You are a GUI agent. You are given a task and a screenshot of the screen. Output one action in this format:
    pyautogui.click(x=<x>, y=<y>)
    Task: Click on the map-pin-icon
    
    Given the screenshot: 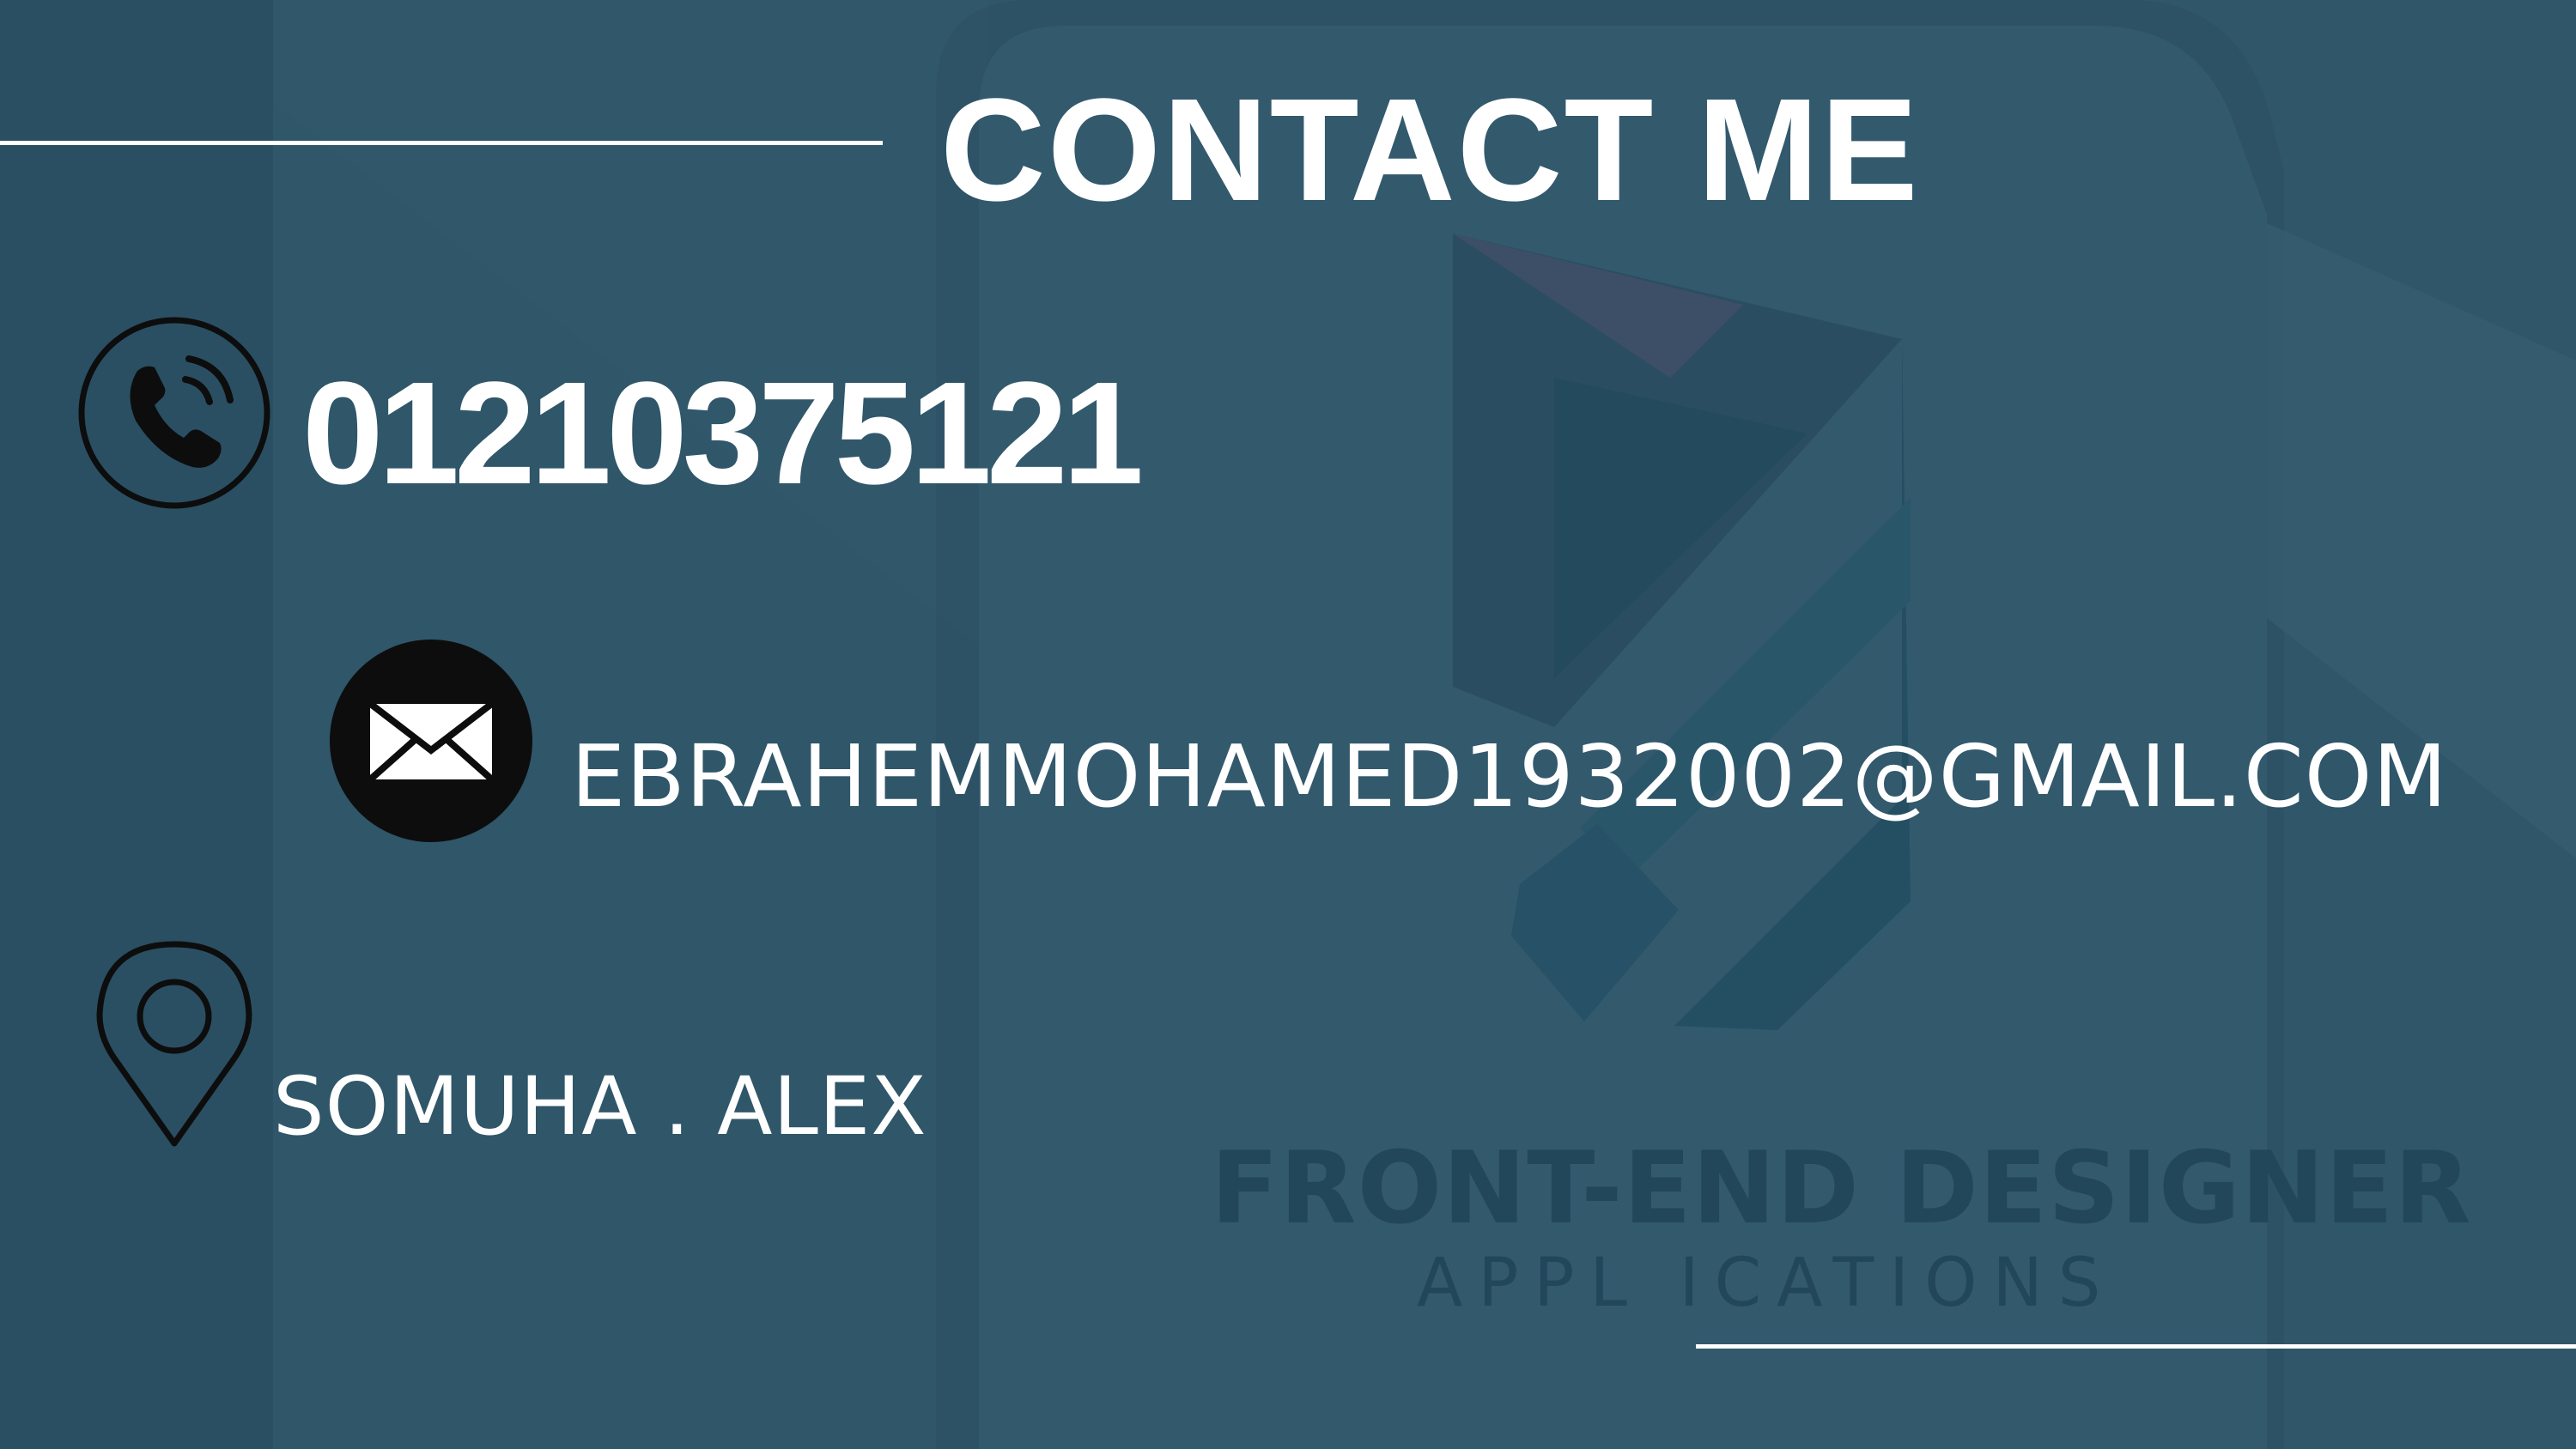 What is the action you would take?
    pyautogui.click(x=174, y=1044)
    